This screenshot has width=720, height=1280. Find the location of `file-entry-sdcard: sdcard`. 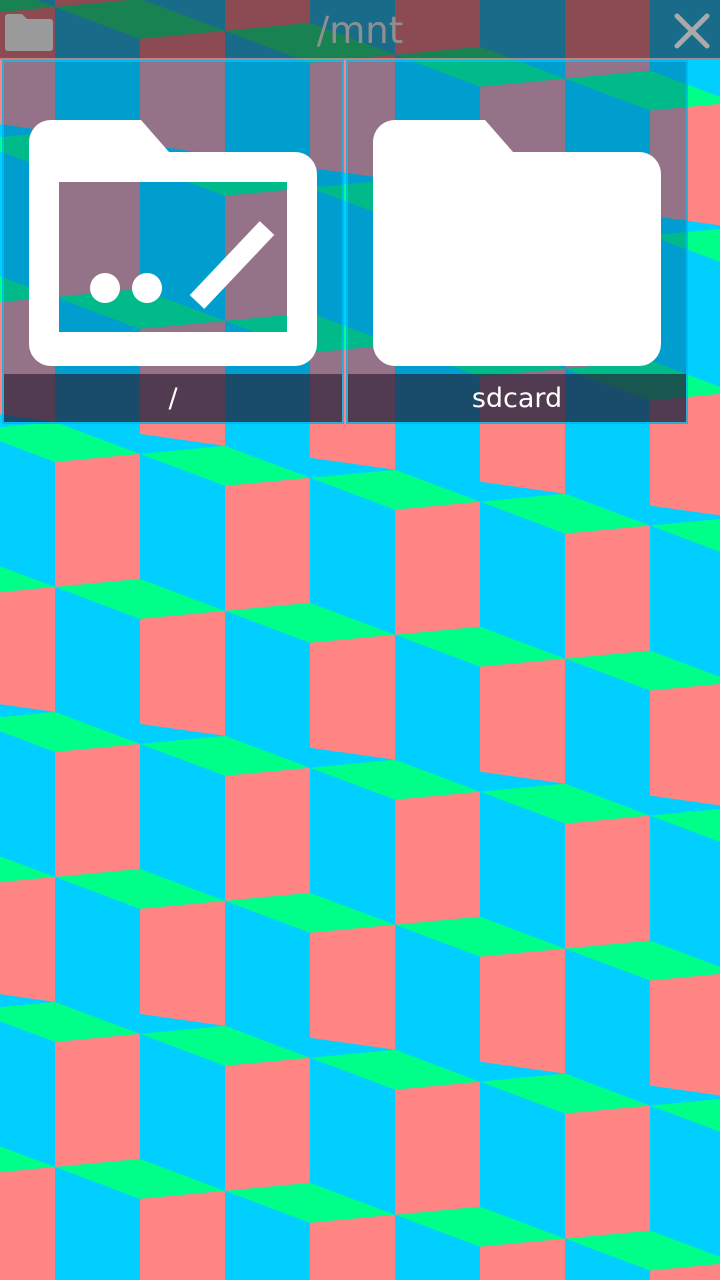

file-entry-sdcard: sdcard is located at coordinates (517, 242).